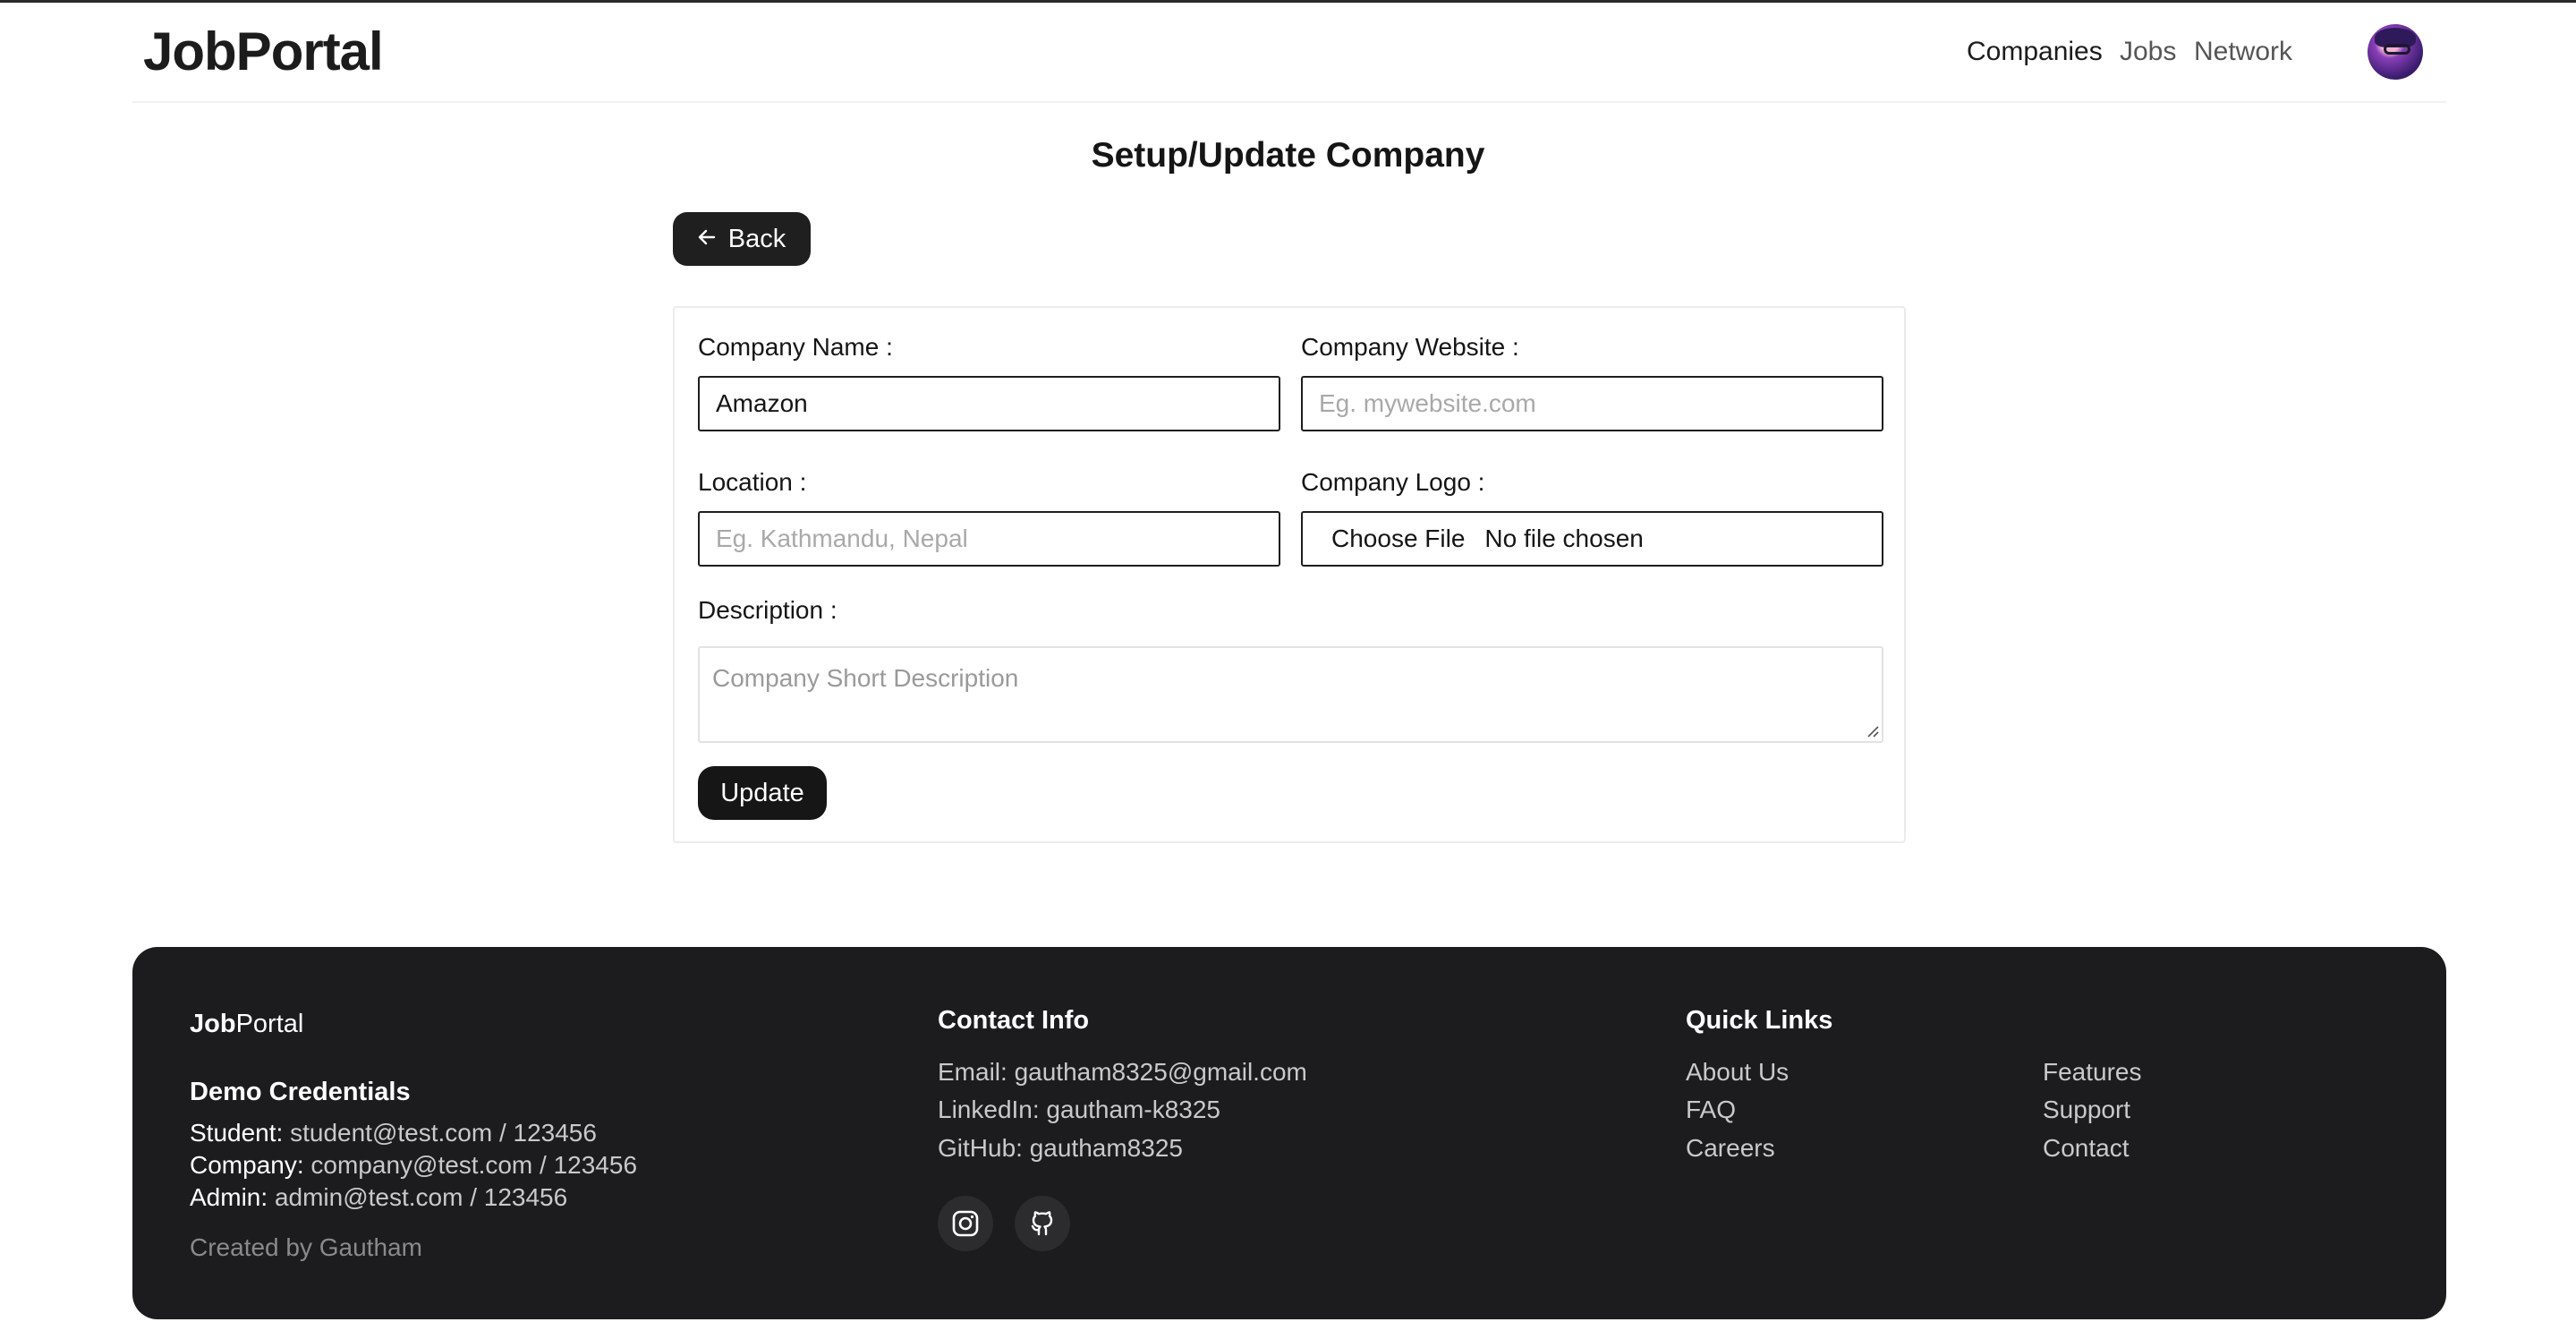  Describe the element at coordinates (1592, 403) in the screenshot. I see `company-website-input` at that location.